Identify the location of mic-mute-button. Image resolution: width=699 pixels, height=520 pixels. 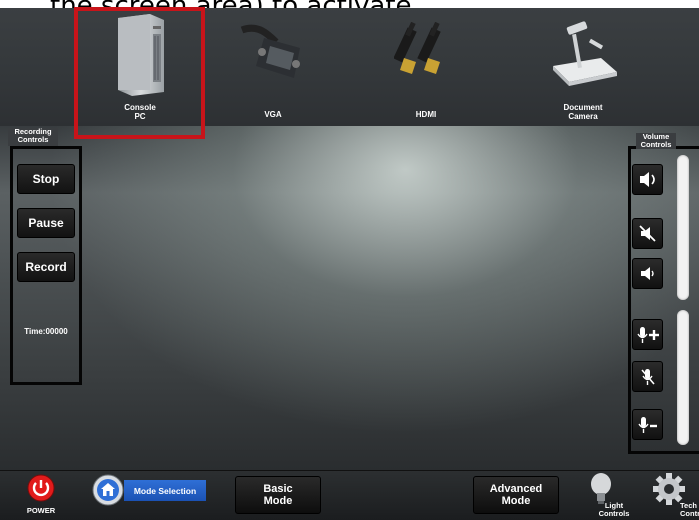
(647, 376).